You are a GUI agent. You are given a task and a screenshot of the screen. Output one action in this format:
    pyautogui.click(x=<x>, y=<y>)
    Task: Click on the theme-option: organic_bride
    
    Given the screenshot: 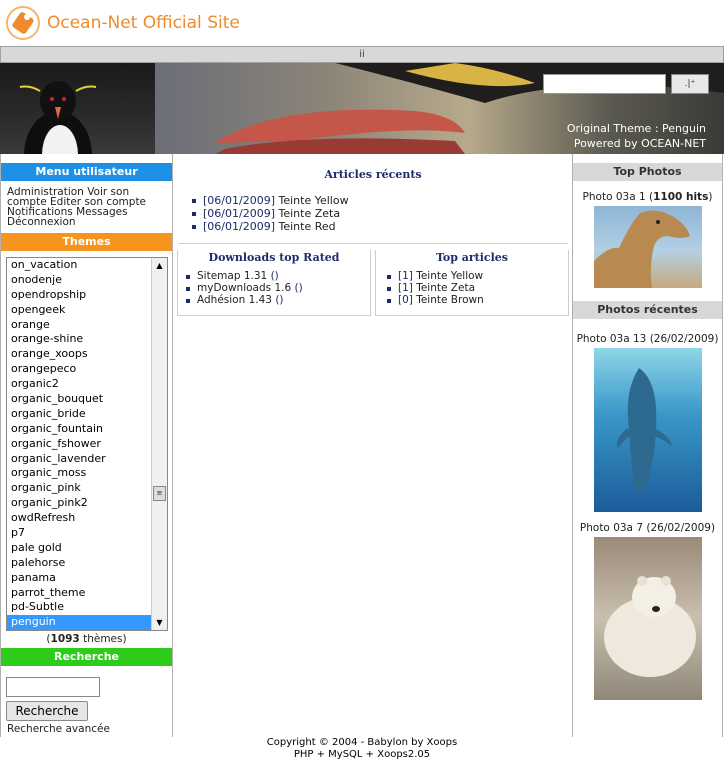 What is the action you would take?
    pyautogui.click(x=87, y=414)
    